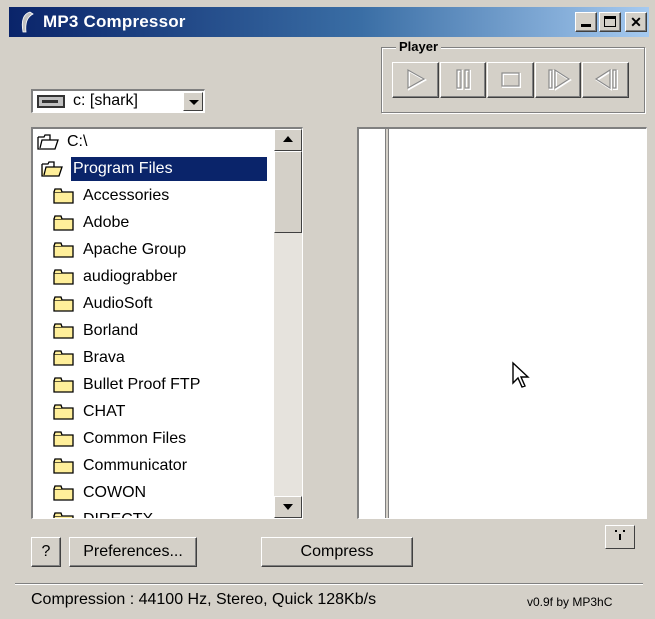 Image resolution: width=655 pixels, height=619 pixels. I want to click on play-icon, so click(417, 80).